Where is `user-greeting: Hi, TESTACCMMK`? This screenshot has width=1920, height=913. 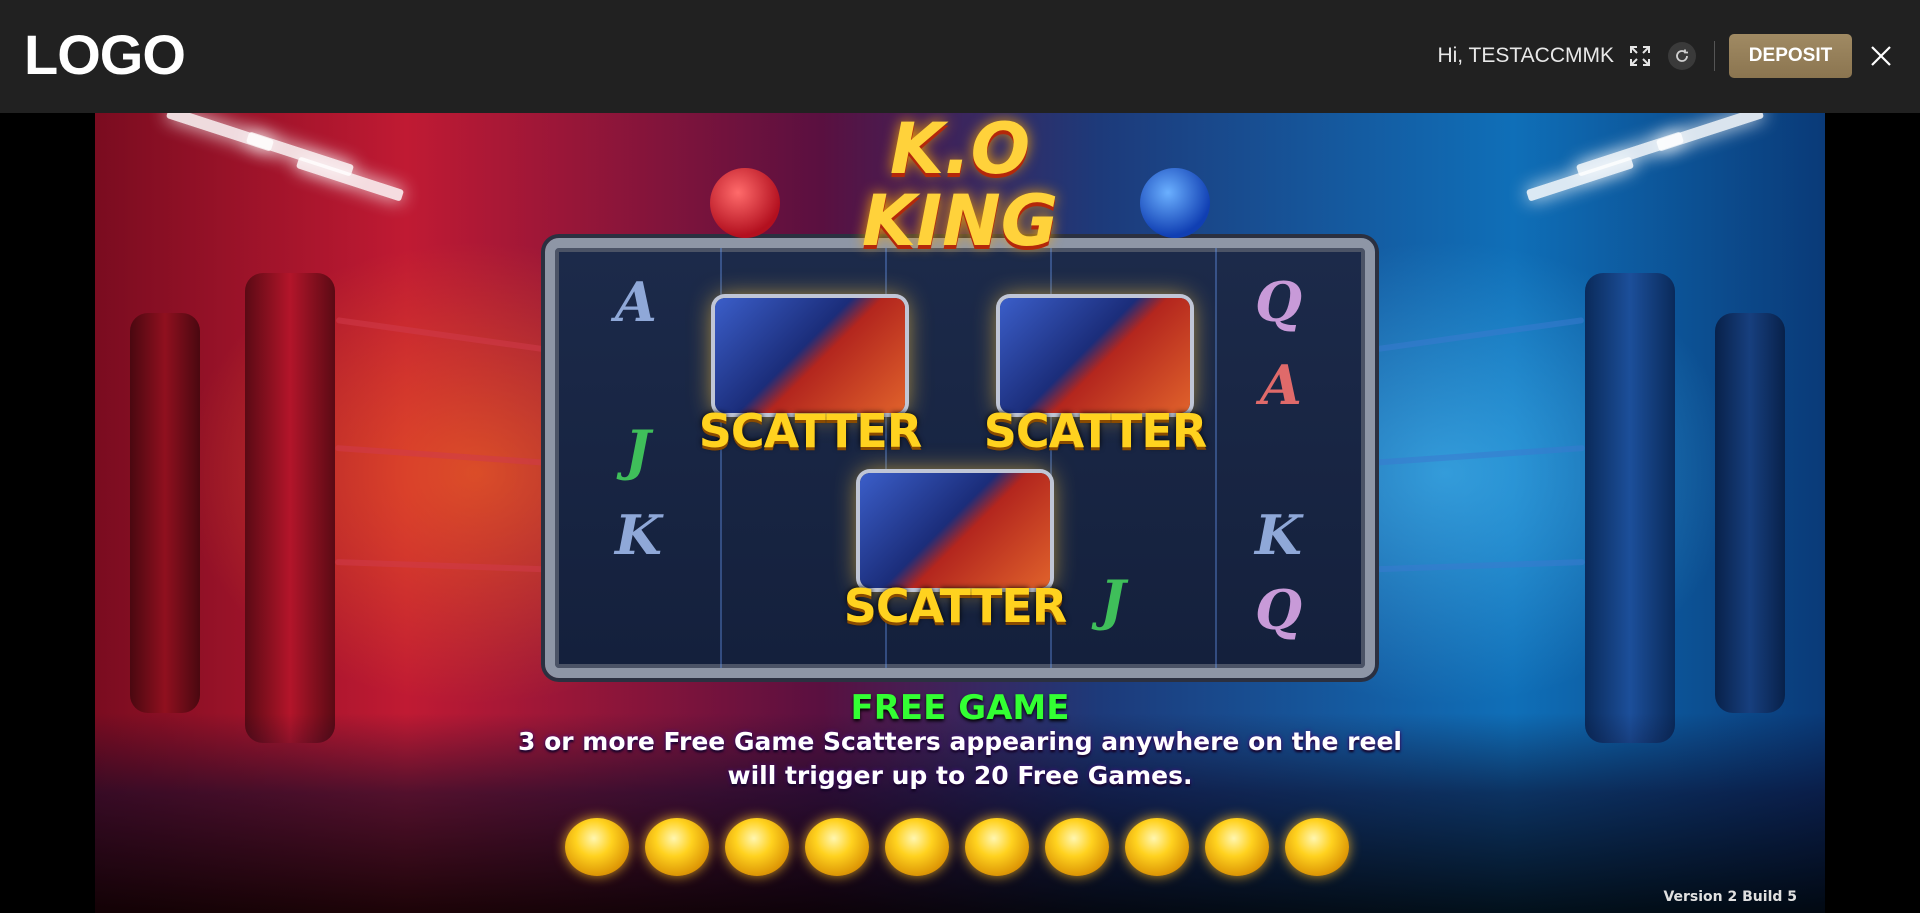
user-greeting: Hi, TESTACCMMK is located at coordinates (1525, 55).